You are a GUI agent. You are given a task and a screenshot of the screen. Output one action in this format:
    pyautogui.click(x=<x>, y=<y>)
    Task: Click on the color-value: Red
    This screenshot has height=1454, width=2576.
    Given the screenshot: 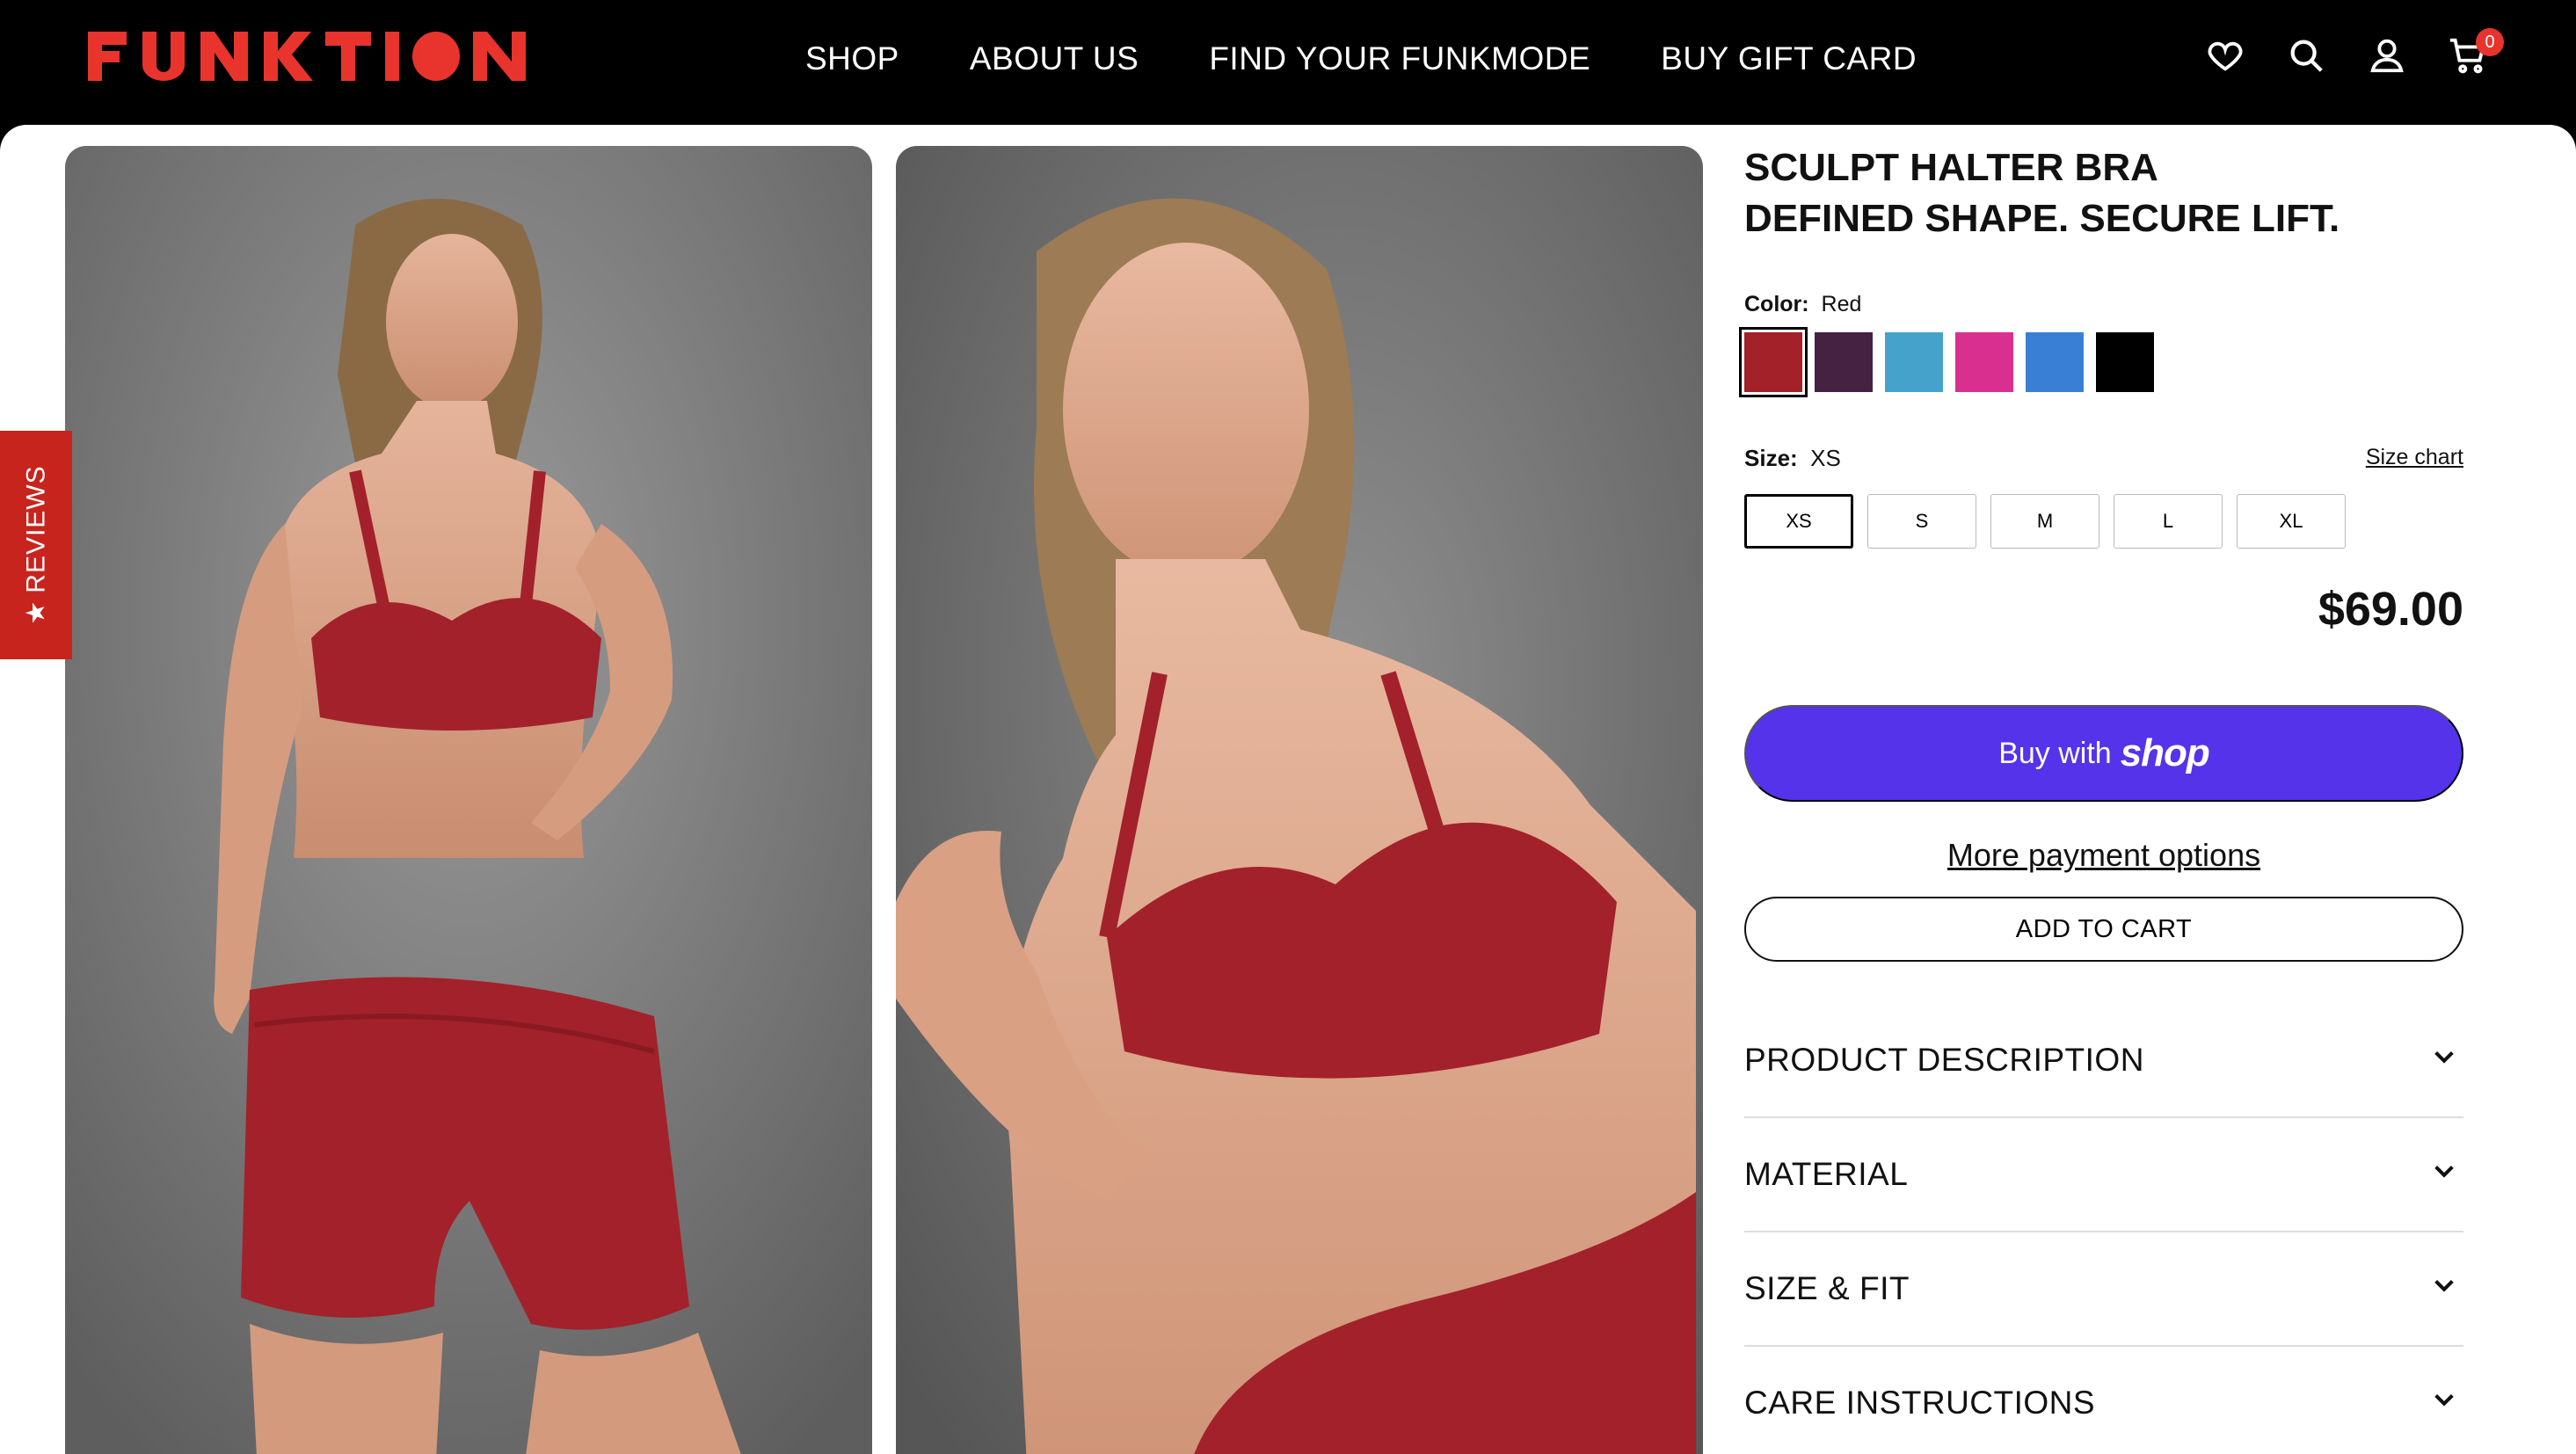 What is the action you would take?
    pyautogui.click(x=1841, y=304)
    